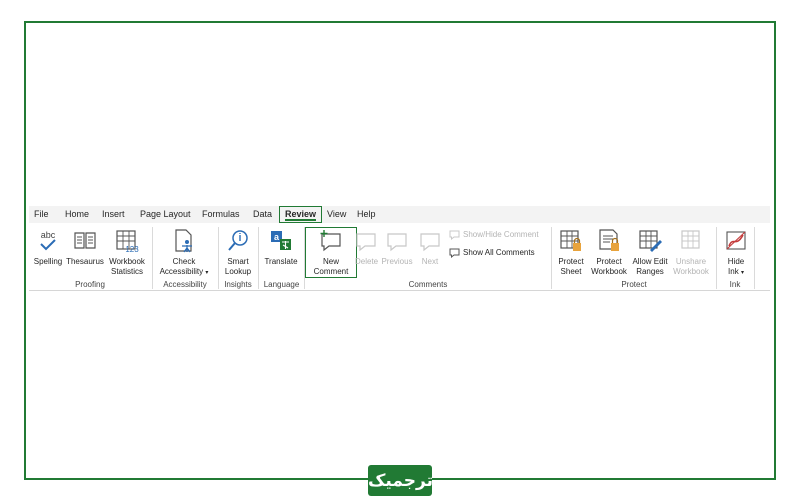  What do you see at coordinates (690, 239) in the screenshot?
I see `unshare-workbook-icon` at bounding box center [690, 239].